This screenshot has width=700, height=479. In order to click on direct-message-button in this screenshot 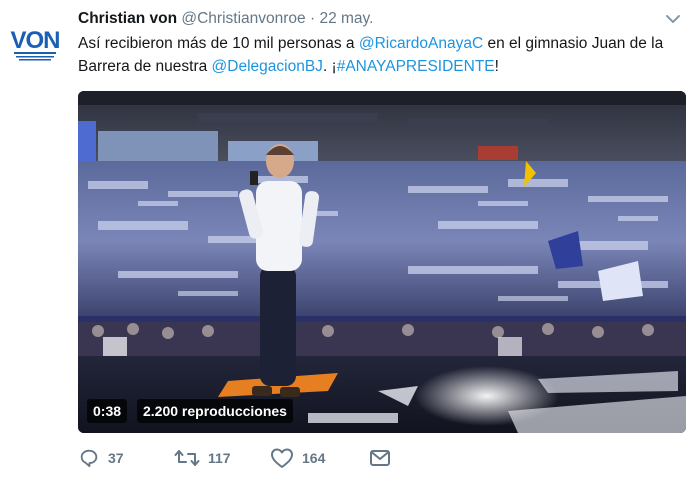, I will do `click(380, 458)`.